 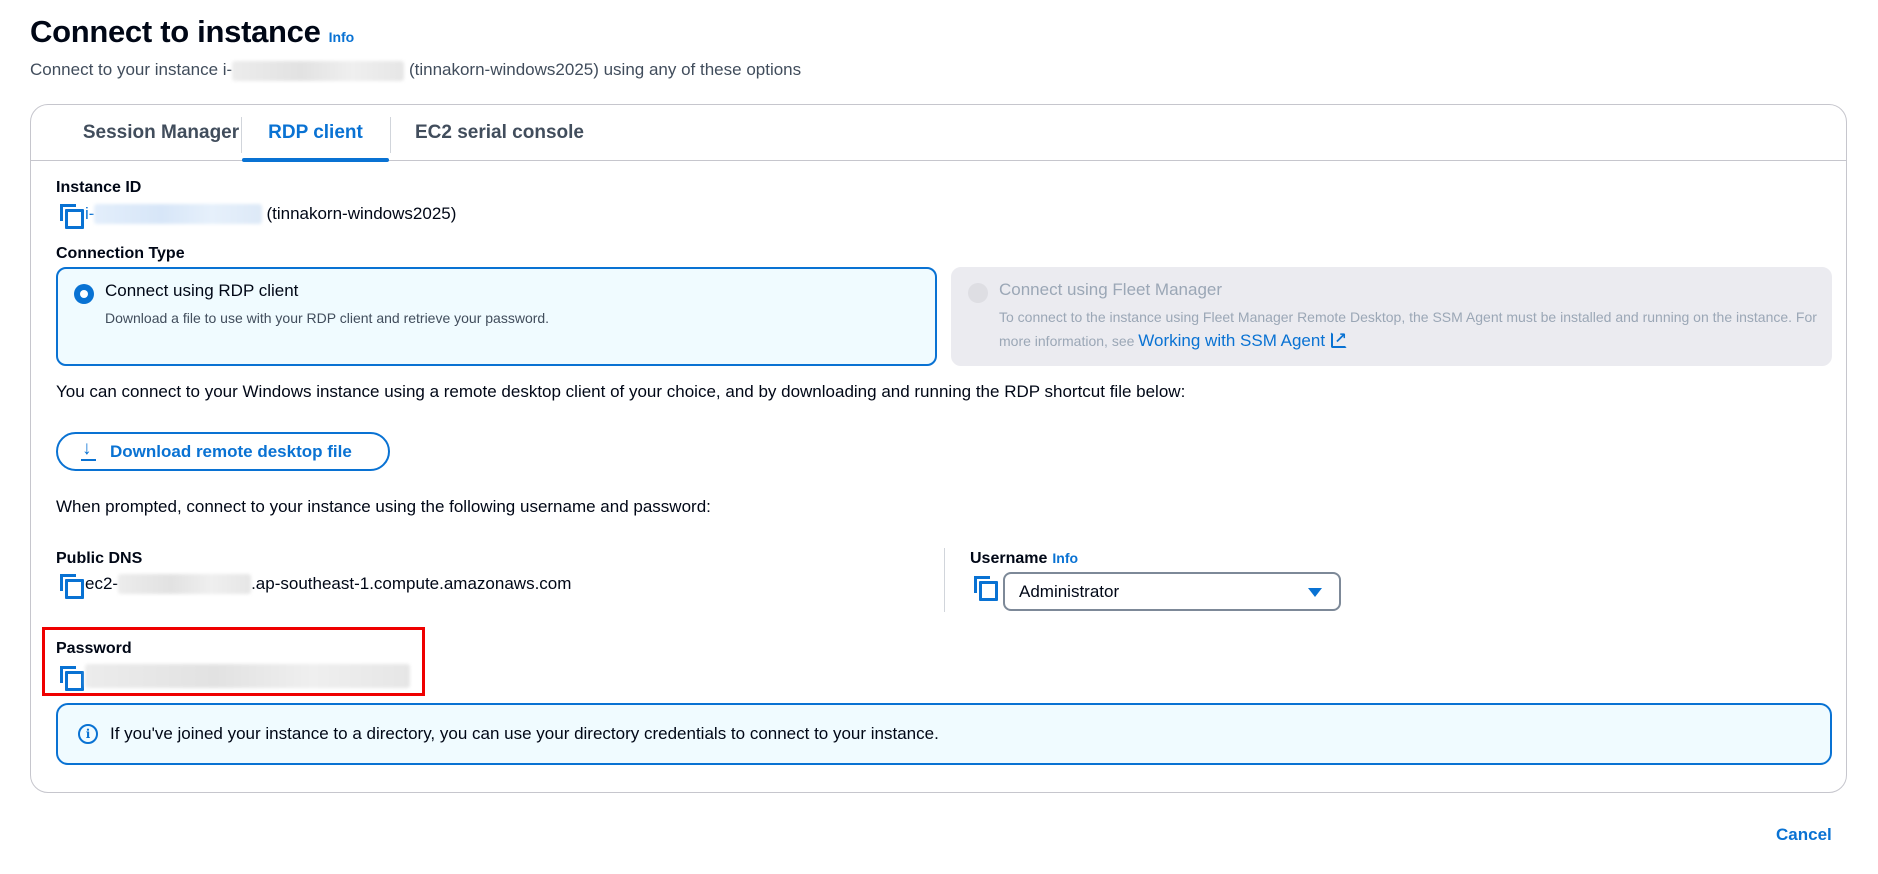 What do you see at coordinates (1315, 592) in the screenshot?
I see `caret-down-icon` at bounding box center [1315, 592].